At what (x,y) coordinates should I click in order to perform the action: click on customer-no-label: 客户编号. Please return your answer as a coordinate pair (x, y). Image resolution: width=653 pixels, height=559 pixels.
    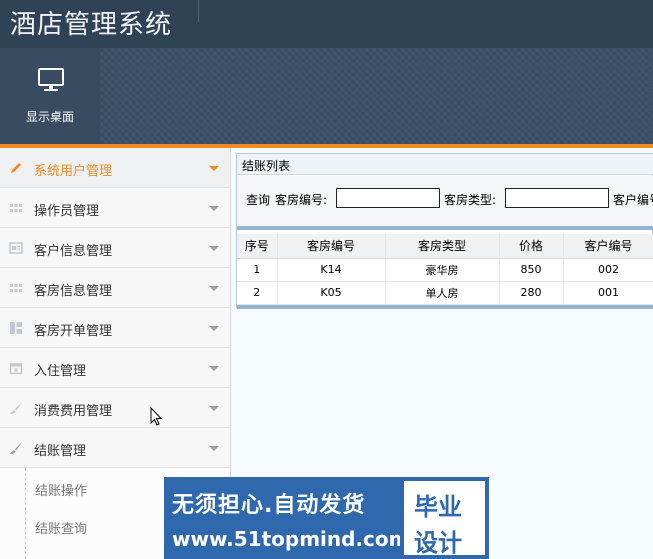
    Looking at the image, I should click on (633, 200).